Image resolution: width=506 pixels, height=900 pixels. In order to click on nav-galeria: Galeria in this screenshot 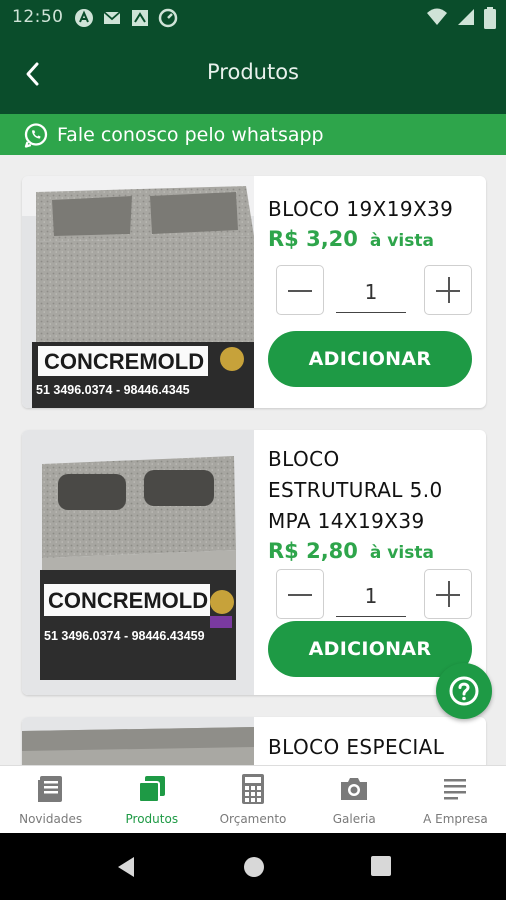, I will do `click(354, 799)`.